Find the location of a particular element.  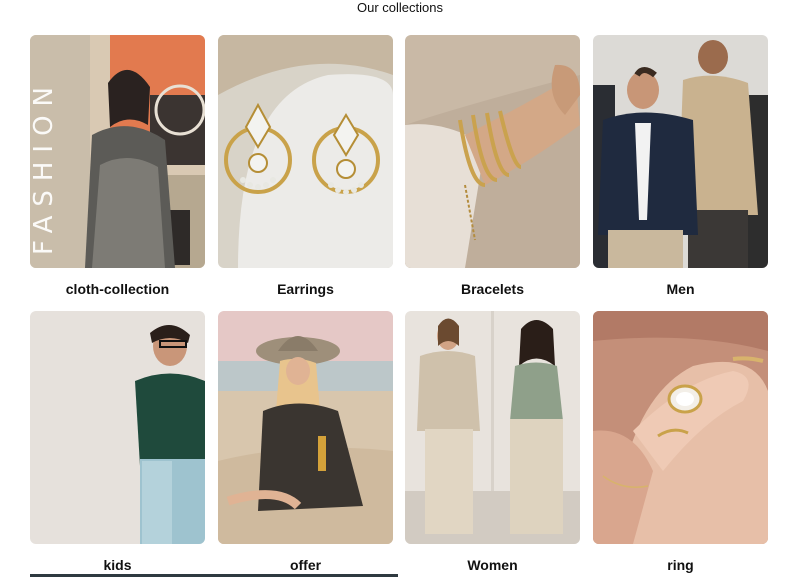

collection-card-bracelets: Bracelets is located at coordinates (492, 167).